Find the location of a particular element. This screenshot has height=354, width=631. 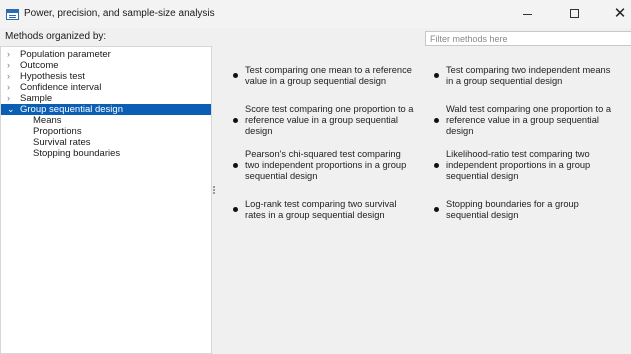

tree-item-label: Hypothesis test is located at coordinates (52, 76).